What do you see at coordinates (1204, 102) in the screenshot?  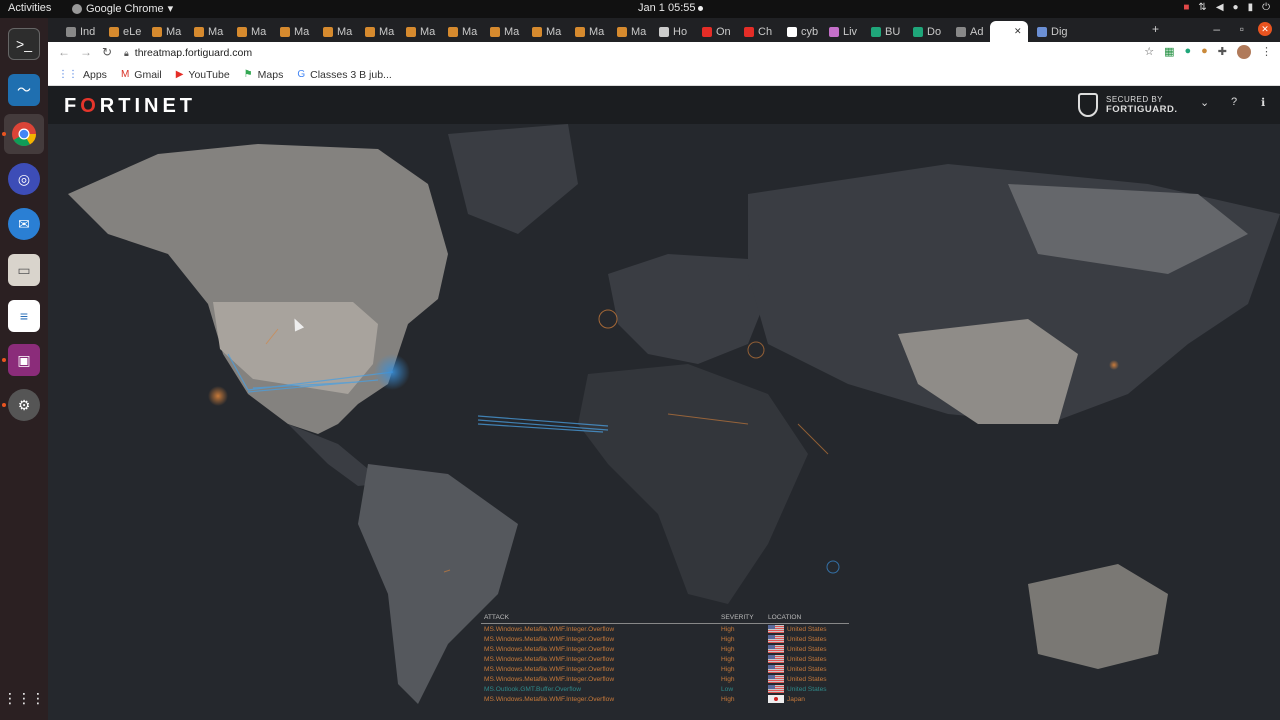 I see `chevron-down-icon: ⌄` at bounding box center [1204, 102].